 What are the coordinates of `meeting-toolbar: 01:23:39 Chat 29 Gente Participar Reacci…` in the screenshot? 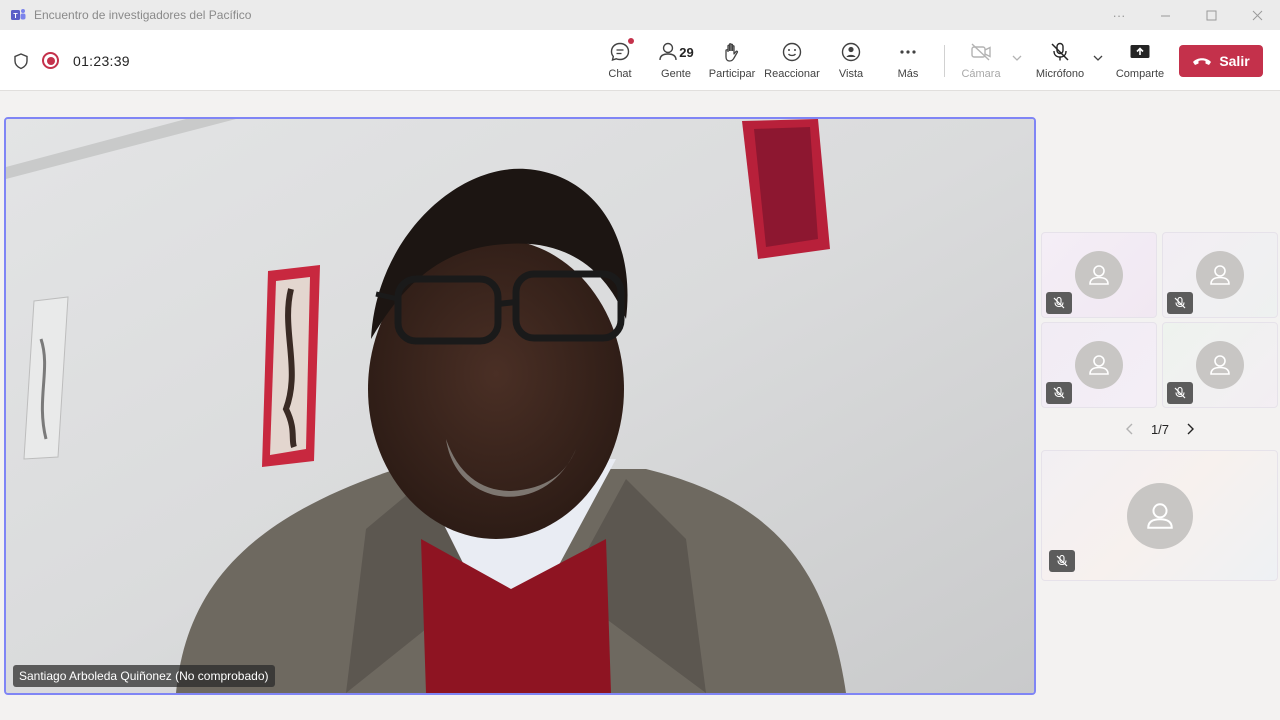 It's located at (640, 60).